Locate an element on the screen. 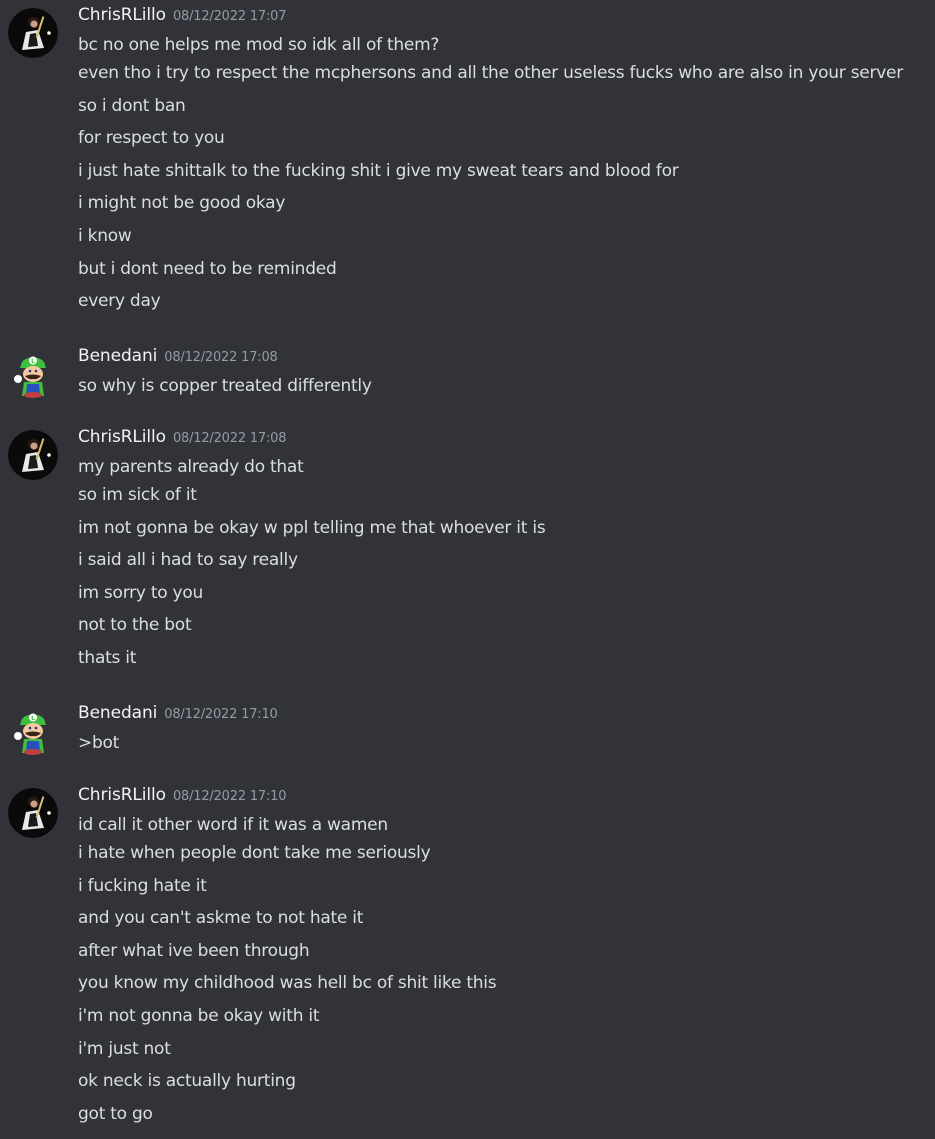 Image resolution: width=935 pixels, height=1139 pixels. message-text: i'm not gonna be okay with it is located at coordinates (199, 1015).